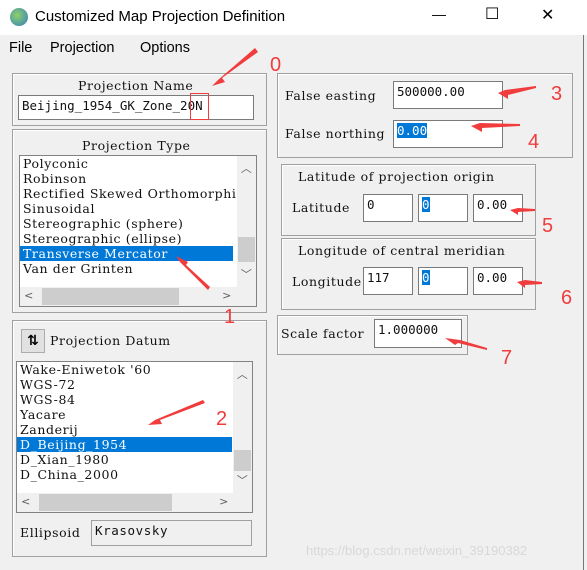 This screenshot has height=570, width=587. I want to click on annotation-7: 7, so click(507, 358).